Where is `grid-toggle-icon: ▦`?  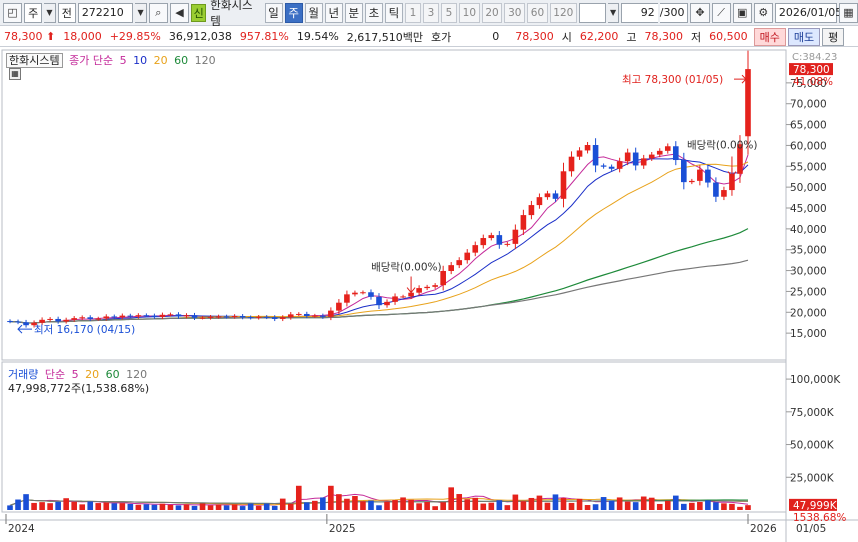
grid-toggle-icon: ▦ is located at coordinates (15, 74).